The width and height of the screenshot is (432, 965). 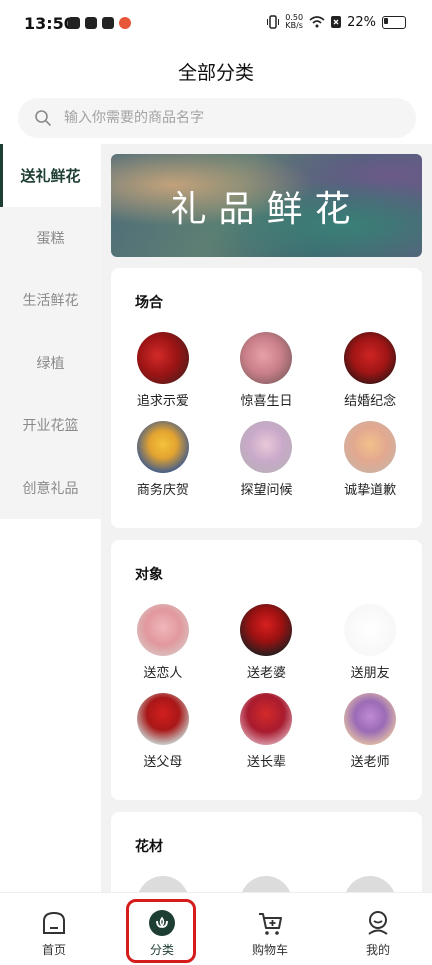 What do you see at coordinates (50, 362) in the screenshot?
I see `sidebar-item-green-plants: 绿植` at bounding box center [50, 362].